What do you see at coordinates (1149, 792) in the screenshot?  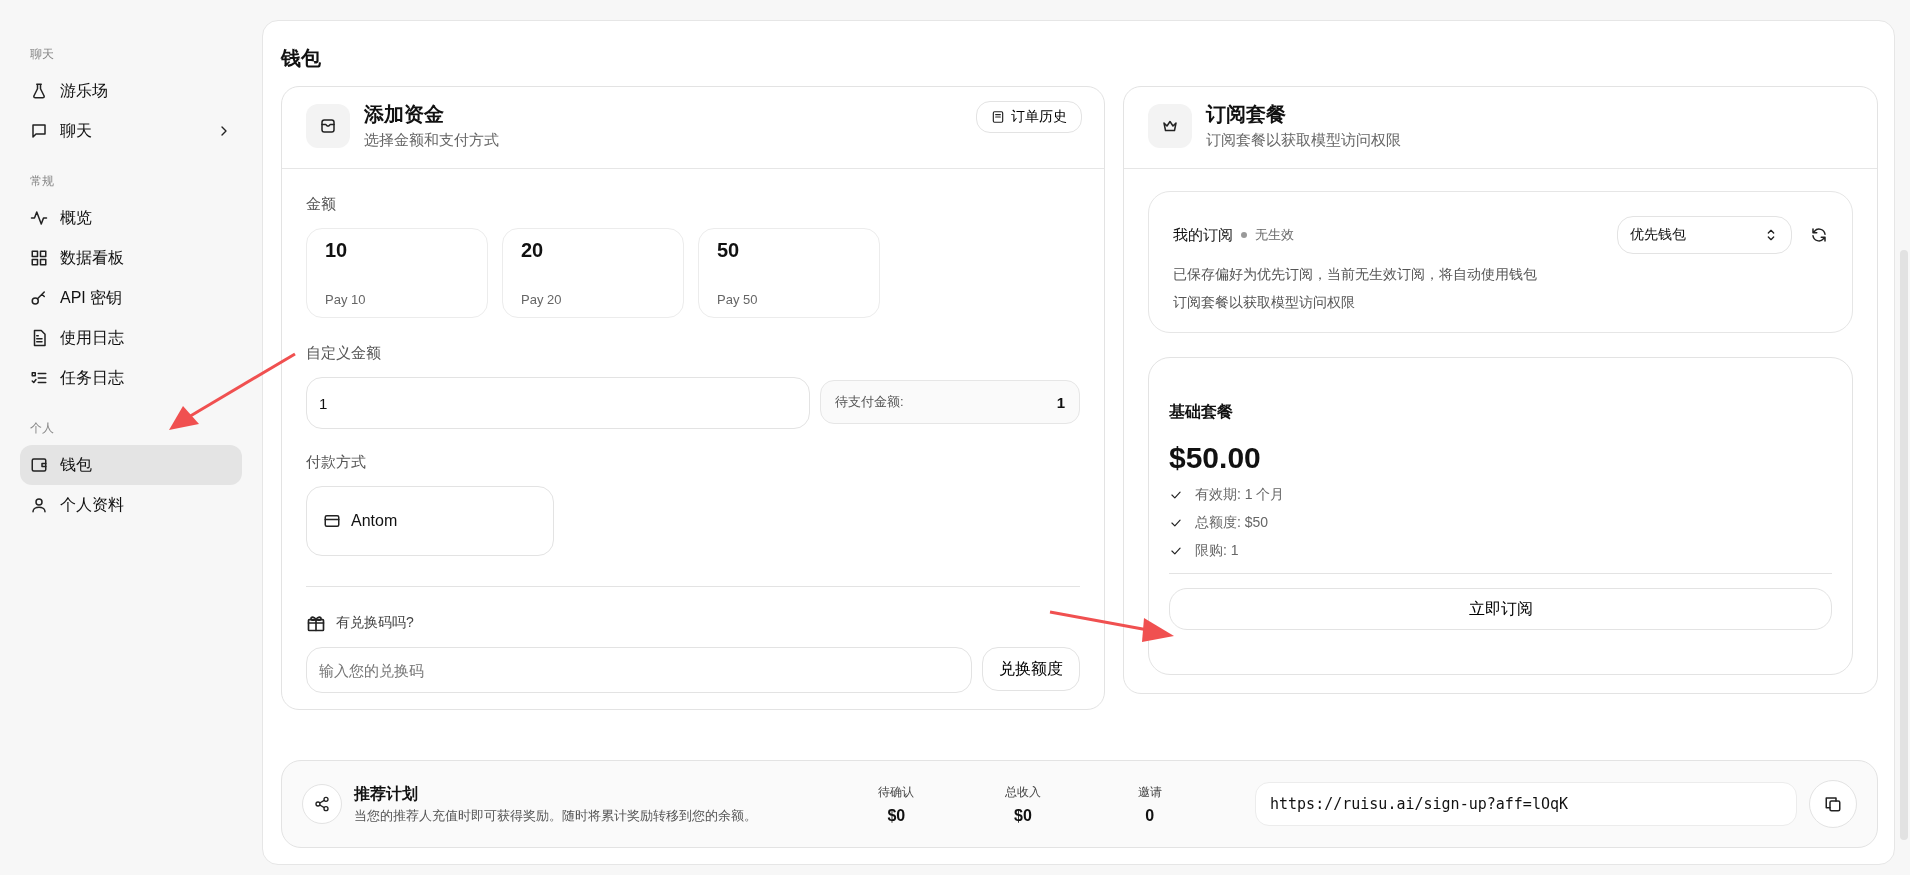 I see `stat-label: 邀请` at bounding box center [1149, 792].